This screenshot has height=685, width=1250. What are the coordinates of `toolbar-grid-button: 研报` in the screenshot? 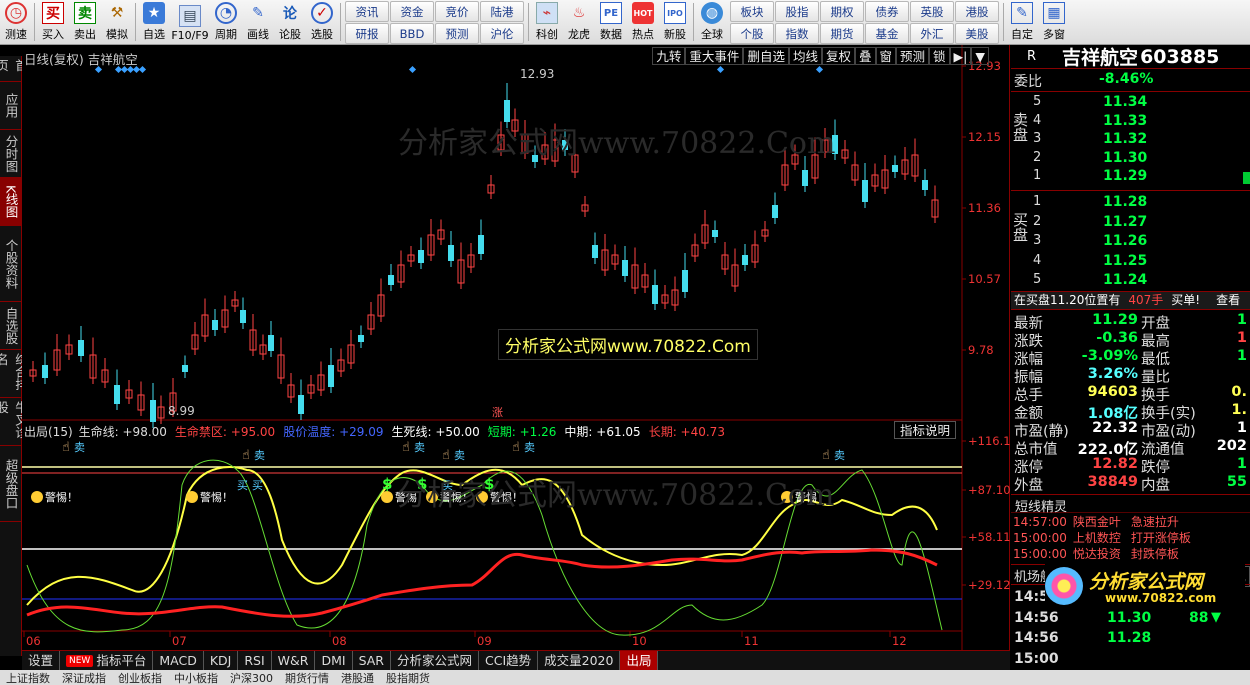 It's located at (367, 33).